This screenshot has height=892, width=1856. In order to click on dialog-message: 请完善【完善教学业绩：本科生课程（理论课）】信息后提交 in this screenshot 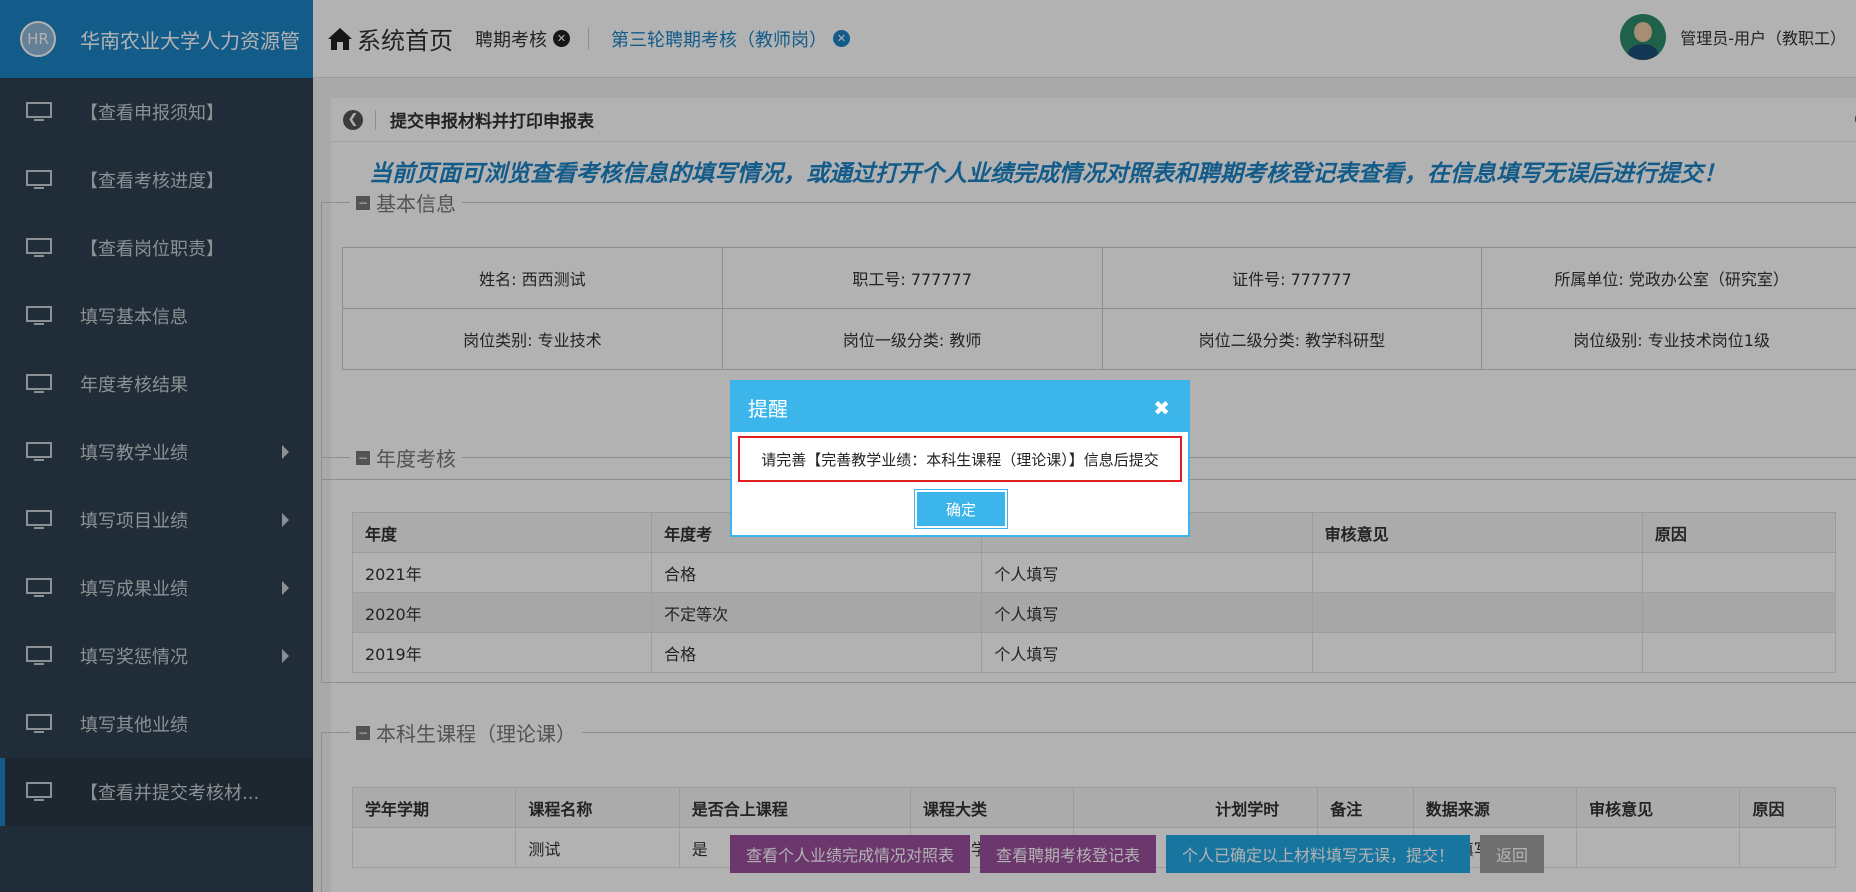, I will do `click(960, 459)`.